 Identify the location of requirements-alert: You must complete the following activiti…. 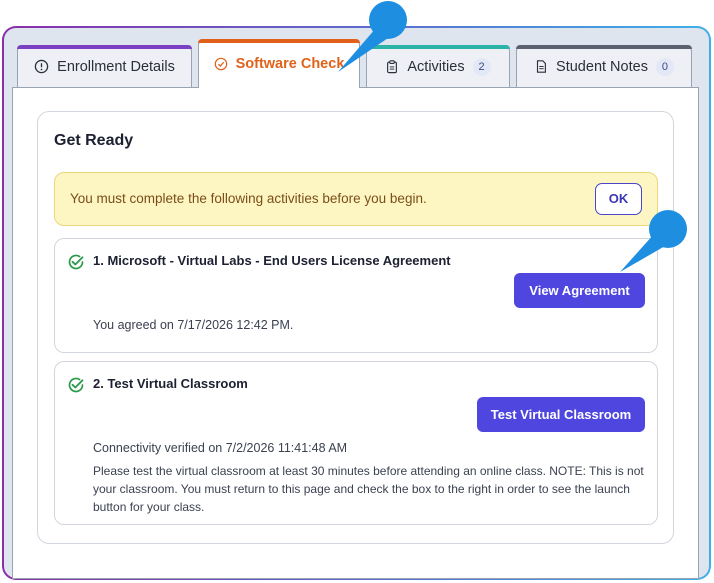
(356, 199).